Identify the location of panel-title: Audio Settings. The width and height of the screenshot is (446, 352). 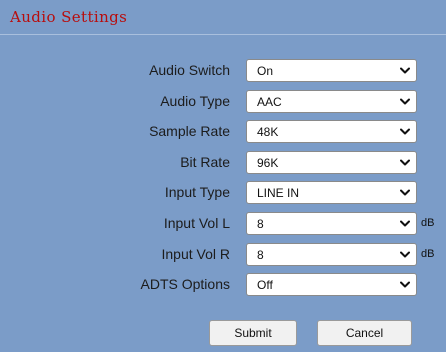
(69, 17).